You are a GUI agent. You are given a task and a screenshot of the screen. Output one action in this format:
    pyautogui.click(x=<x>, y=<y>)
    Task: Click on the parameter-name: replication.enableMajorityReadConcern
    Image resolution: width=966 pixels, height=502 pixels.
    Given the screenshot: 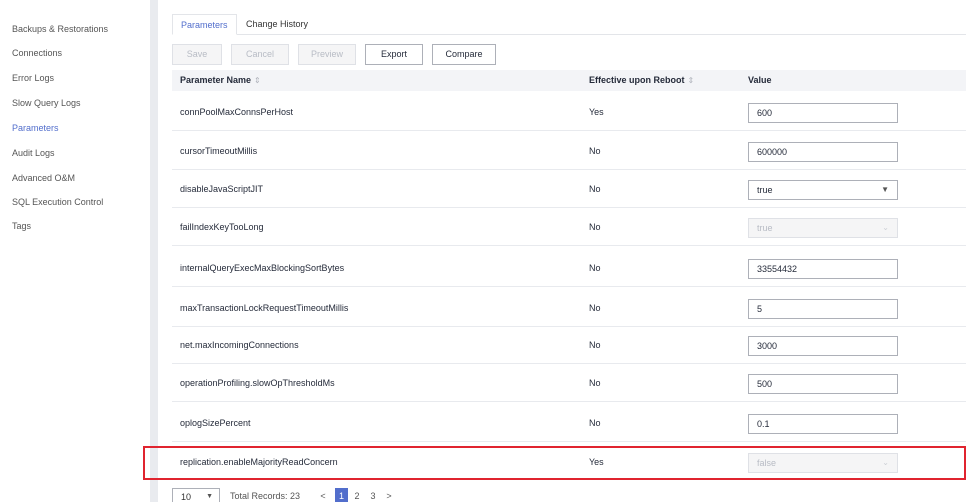 What is the action you would take?
    pyautogui.click(x=259, y=462)
    